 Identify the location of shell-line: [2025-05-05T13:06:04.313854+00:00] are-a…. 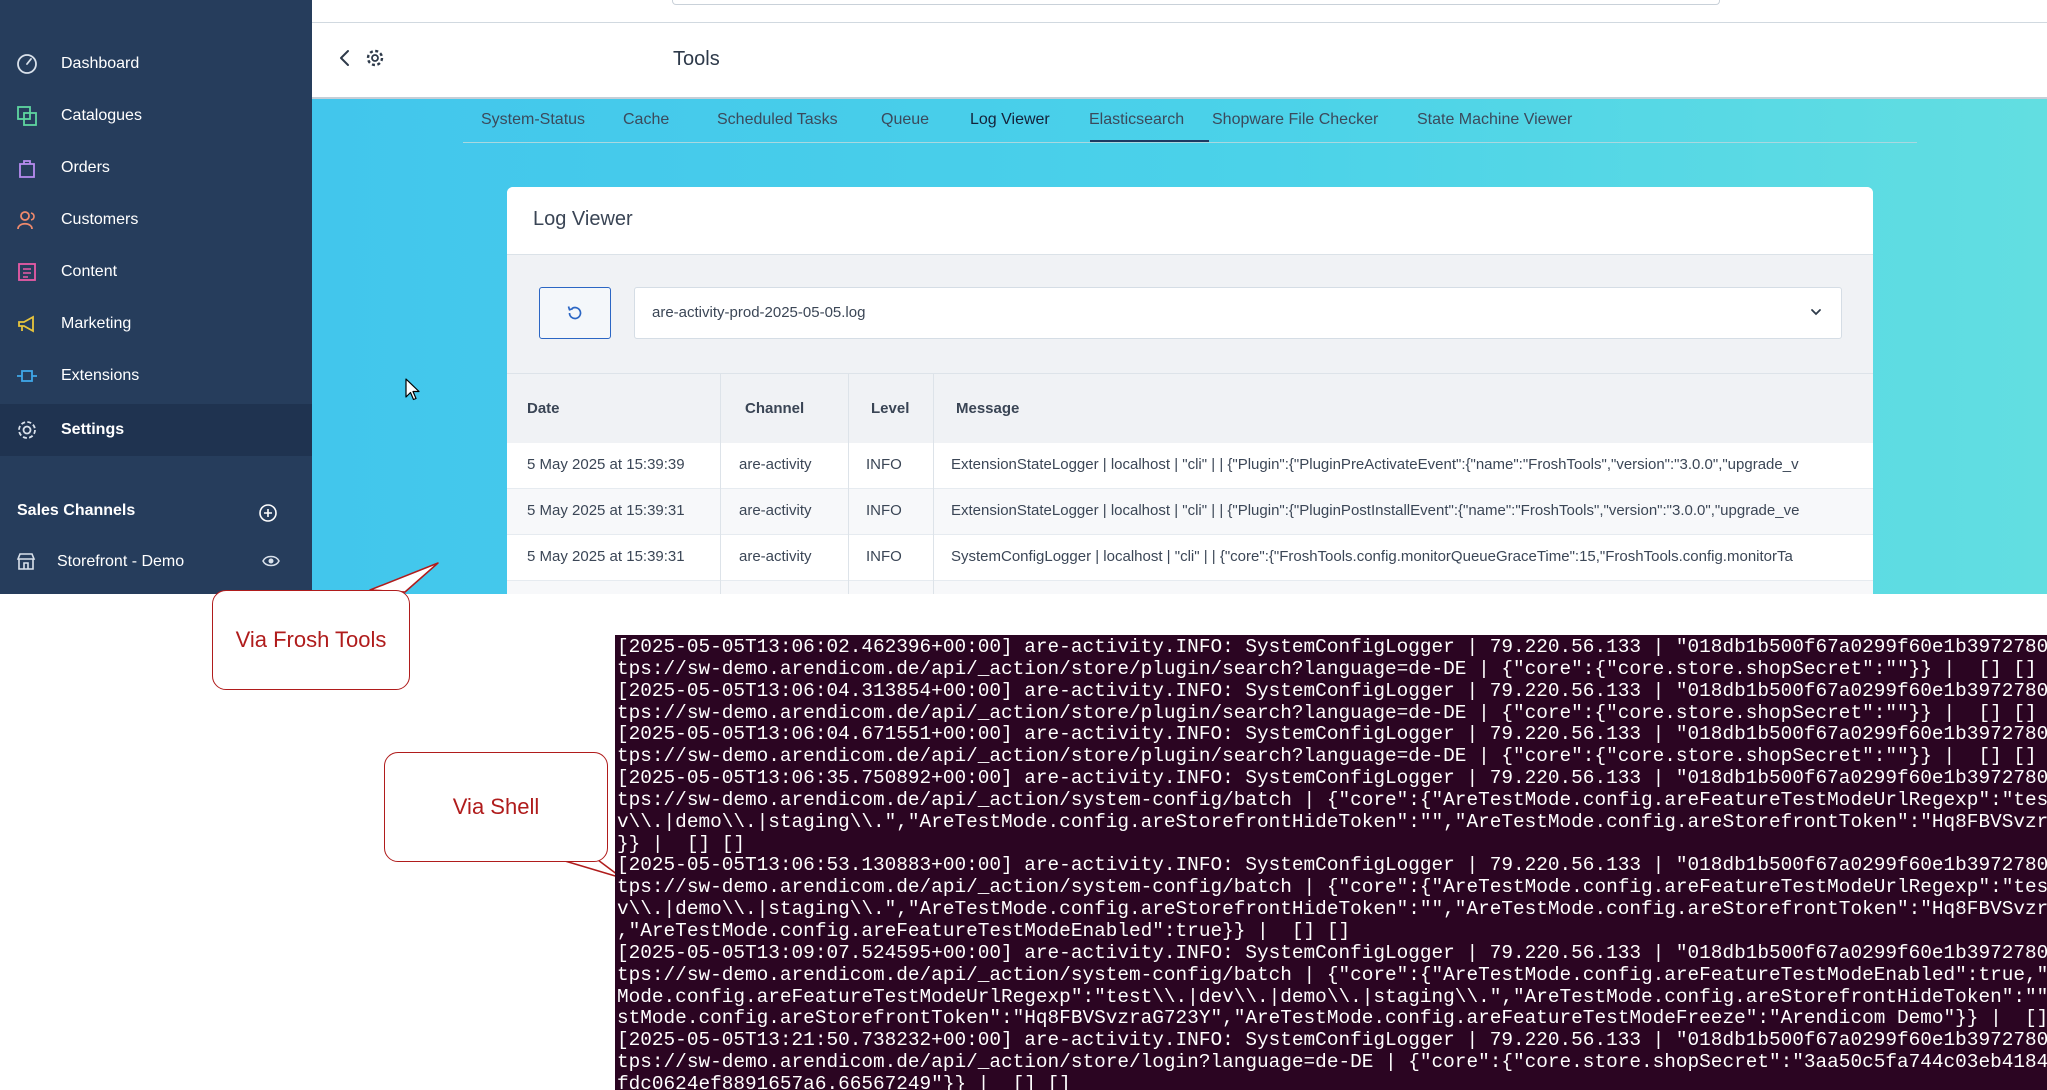
(1332, 690).